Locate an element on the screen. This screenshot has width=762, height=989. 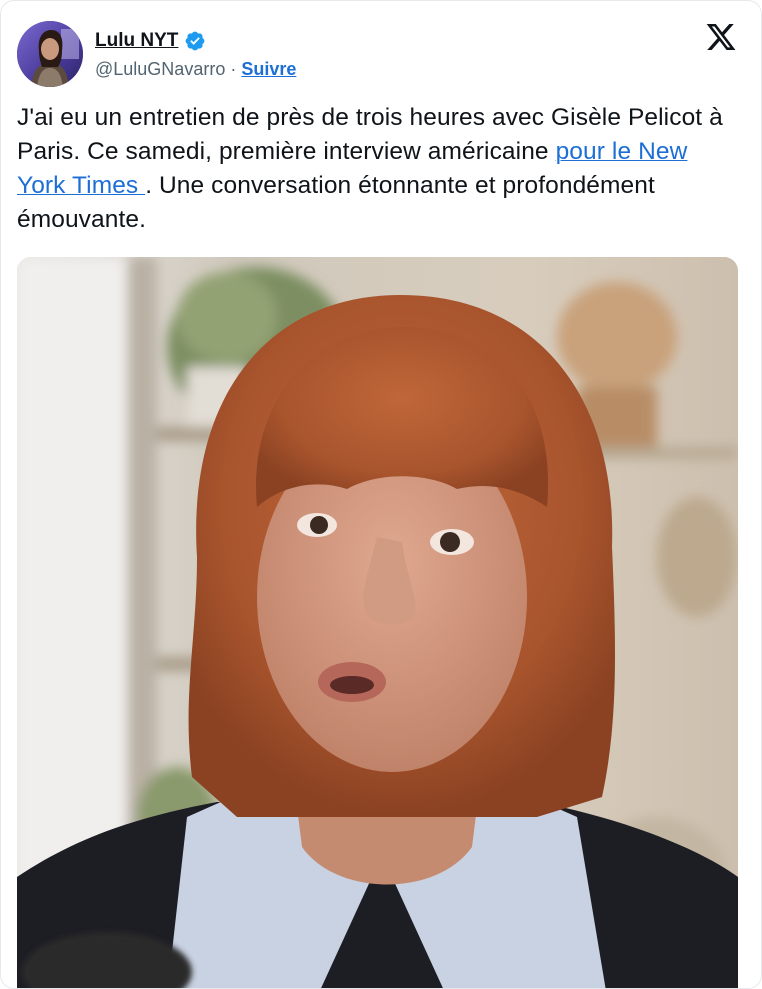
author-display-name: Lulu NYT is located at coordinates (136, 41).